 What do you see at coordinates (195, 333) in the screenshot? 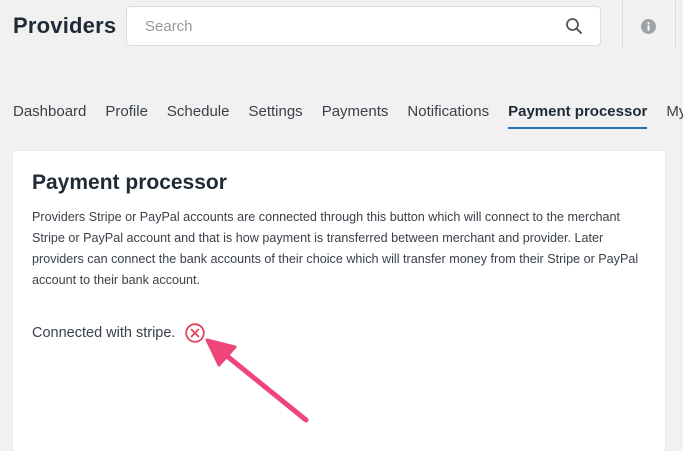
I see `close-circle-icon` at bounding box center [195, 333].